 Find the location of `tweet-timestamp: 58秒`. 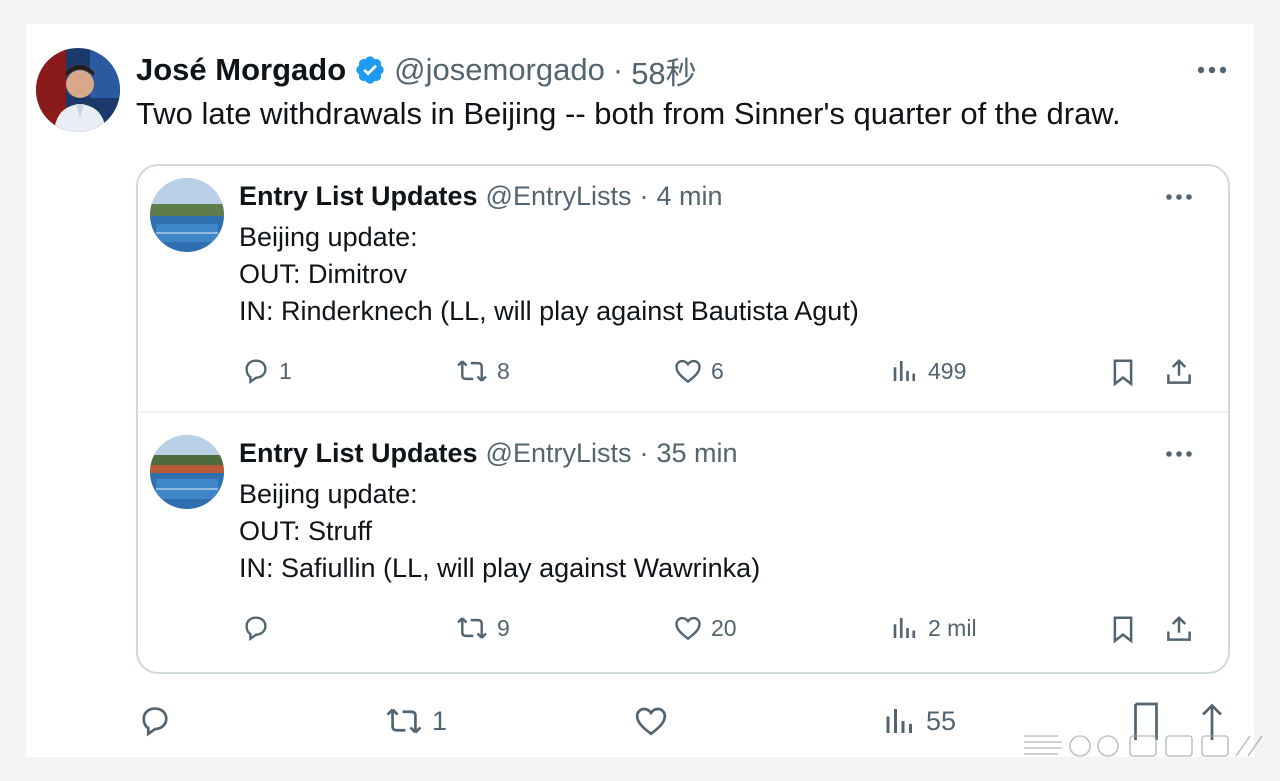

tweet-timestamp: 58秒 is located at coordinates (663, 70).